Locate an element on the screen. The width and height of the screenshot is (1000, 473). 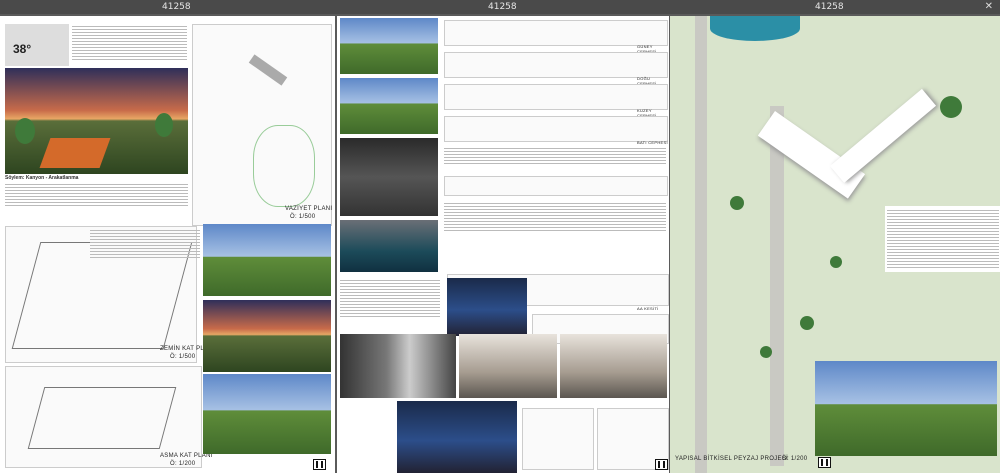
render-pool is located at coordinates (389, 246).